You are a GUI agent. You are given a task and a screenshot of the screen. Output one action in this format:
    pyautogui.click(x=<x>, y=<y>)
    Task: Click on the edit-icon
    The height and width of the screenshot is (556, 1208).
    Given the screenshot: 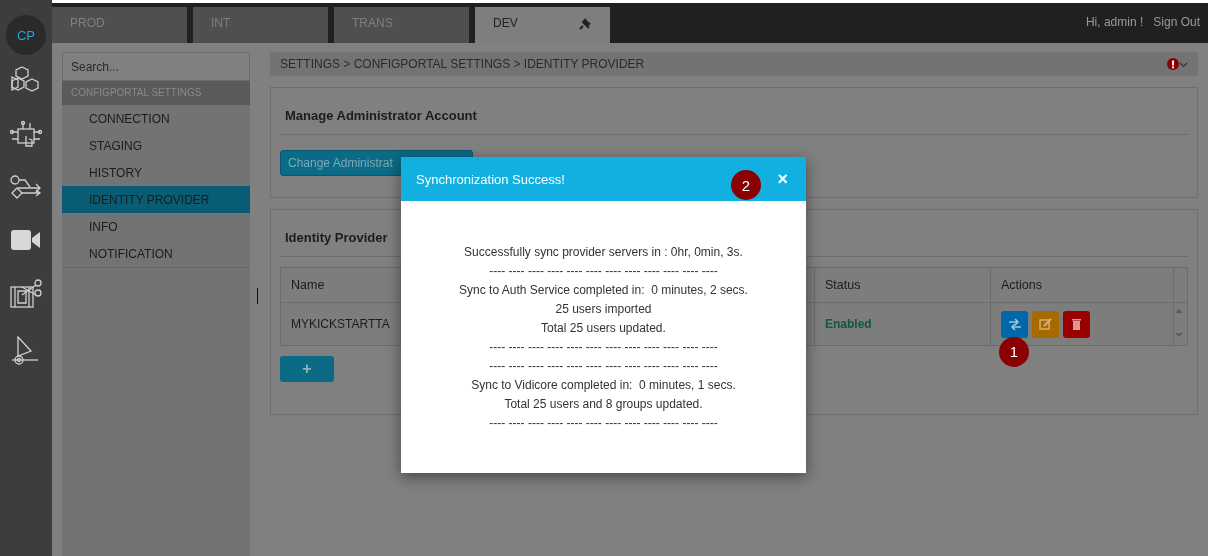 What is the action you would take?
    pyautogui.click(x=1045, y=324)
    